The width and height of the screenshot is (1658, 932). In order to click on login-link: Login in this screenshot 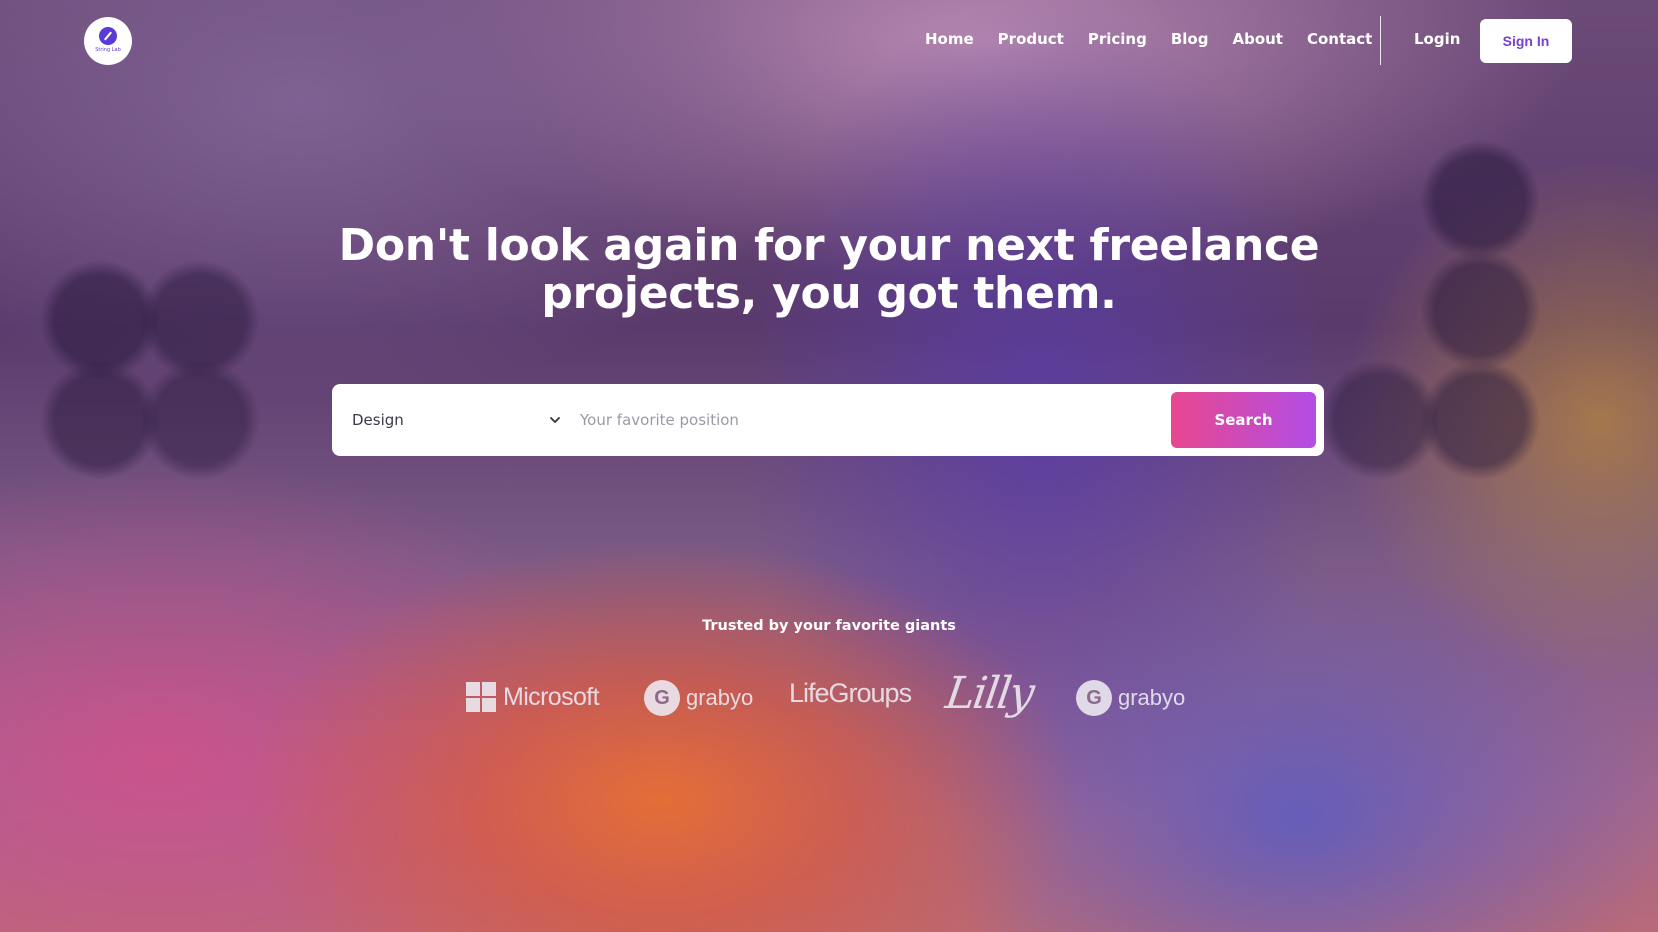, I will do `click(1437, 39)`.